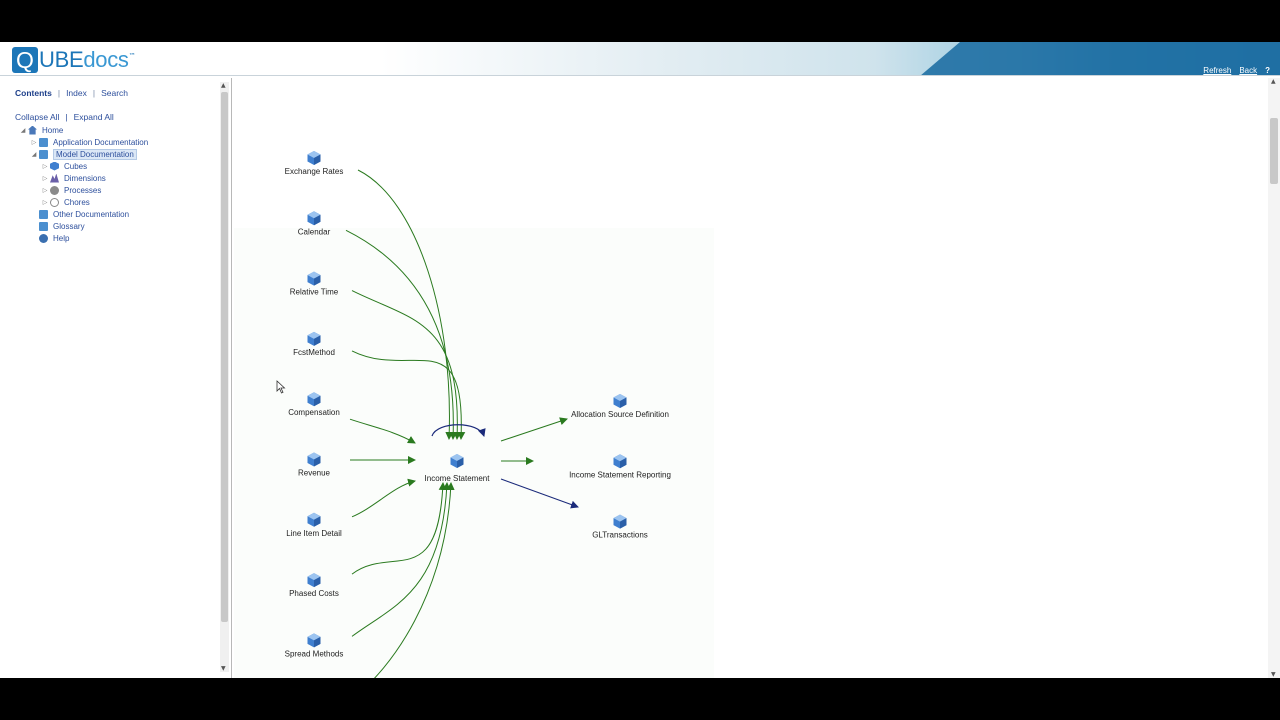 The width and height of the screenshot is (1280, 720). I want to click on left-scrollbar: ▲ ▼, so click(224, 377).